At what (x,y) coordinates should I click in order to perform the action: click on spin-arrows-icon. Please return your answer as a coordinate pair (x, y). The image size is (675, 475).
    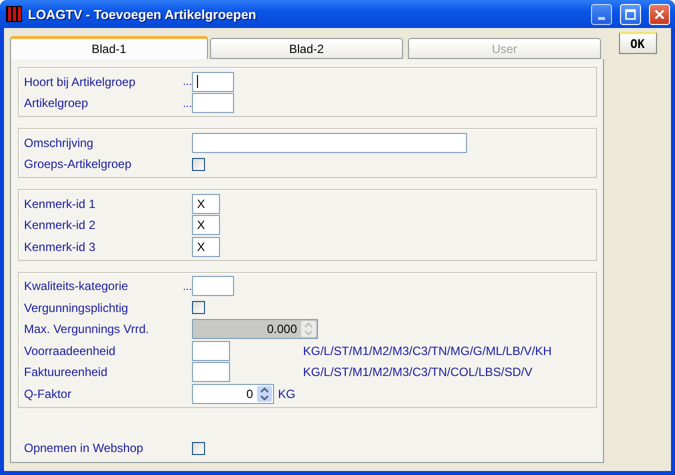
    Looking at the image, I should click on (264, 393).